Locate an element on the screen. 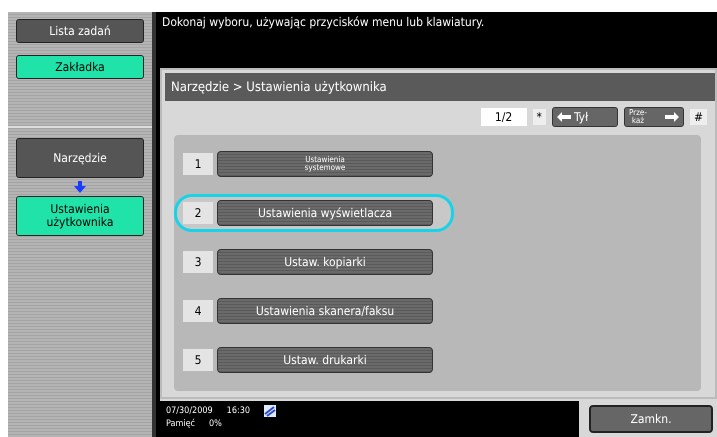  star-key: * is located at coordinates (539, 117).